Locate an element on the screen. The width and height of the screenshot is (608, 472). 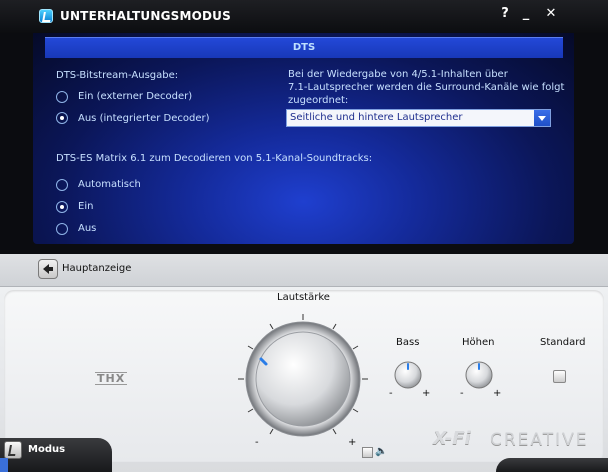
mute-button is located at coordinates (367, 452).